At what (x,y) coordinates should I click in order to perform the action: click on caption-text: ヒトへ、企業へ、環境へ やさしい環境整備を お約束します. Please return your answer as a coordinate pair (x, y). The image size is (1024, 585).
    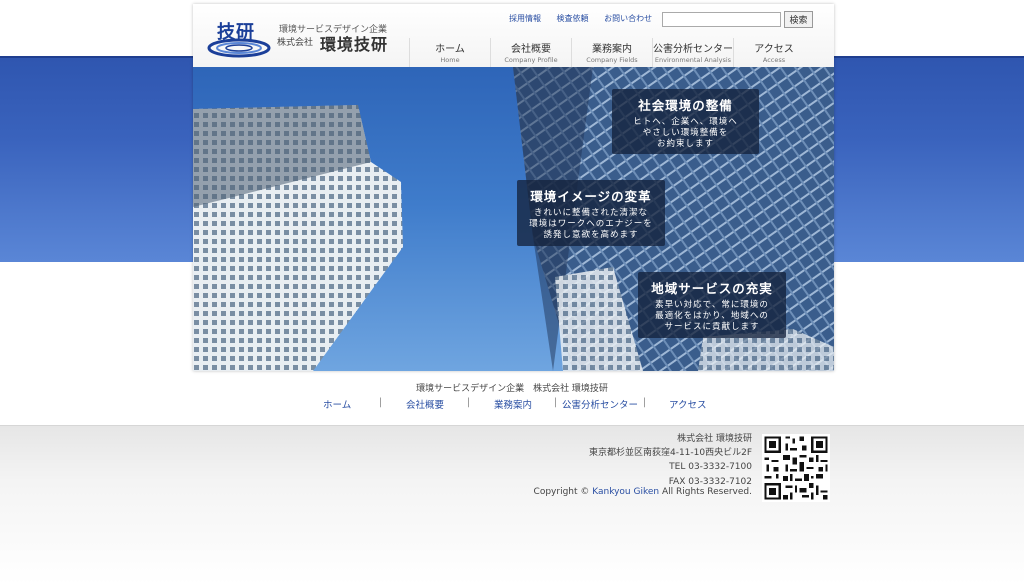
    Looking at the image, I should click on (685, 133).